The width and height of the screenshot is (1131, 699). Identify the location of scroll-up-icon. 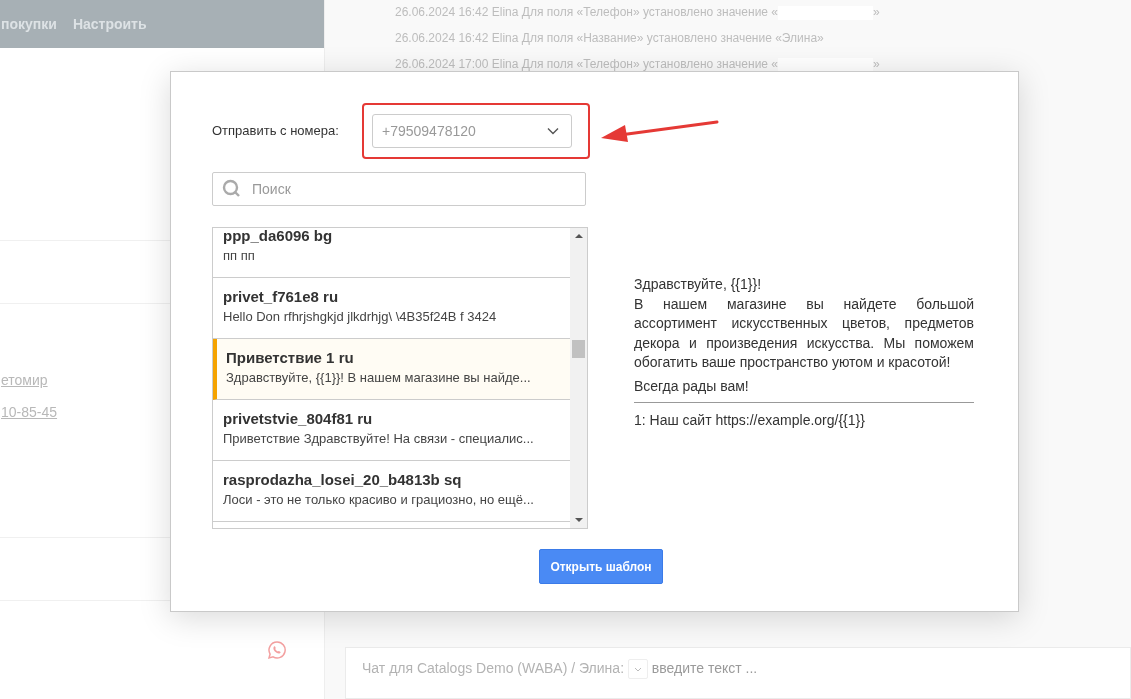
(579, 236).